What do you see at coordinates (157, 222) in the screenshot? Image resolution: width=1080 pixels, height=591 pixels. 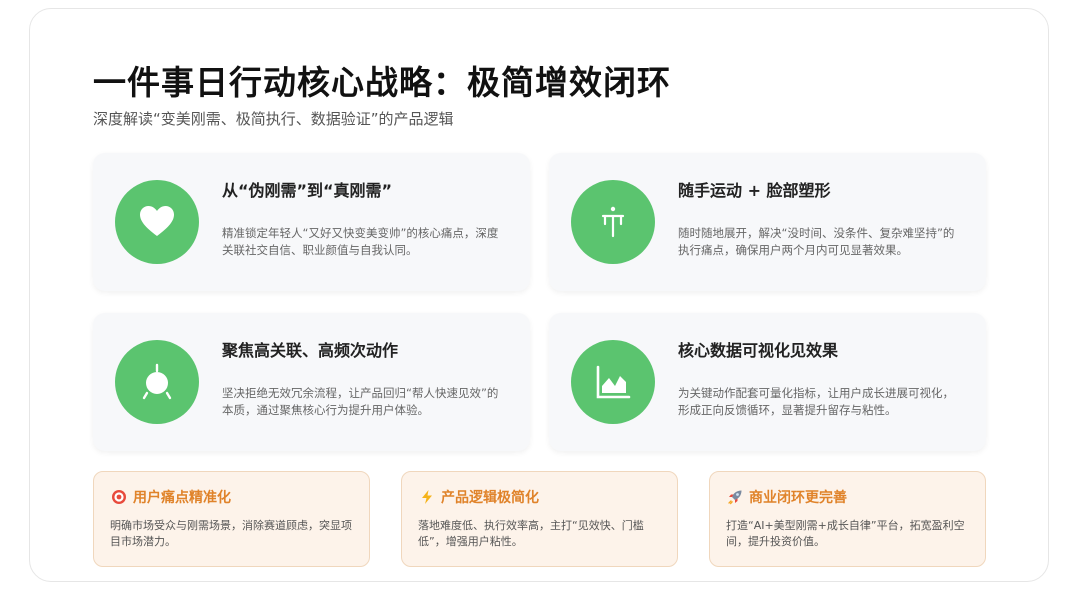 I see `heart-icon` at bounding box center [157, 222].